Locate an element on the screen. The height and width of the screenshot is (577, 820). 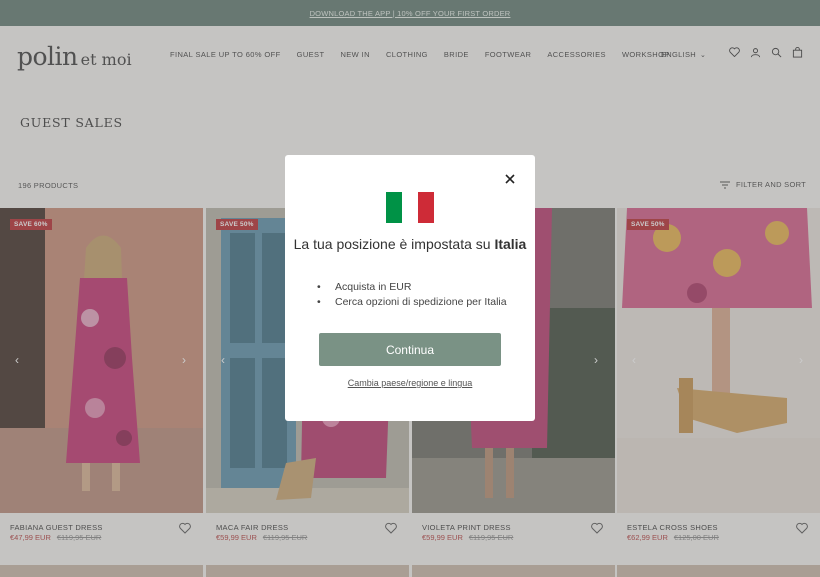
change-region-link: Cambia paese/regione e lingua is located at coordinates (410, 383).